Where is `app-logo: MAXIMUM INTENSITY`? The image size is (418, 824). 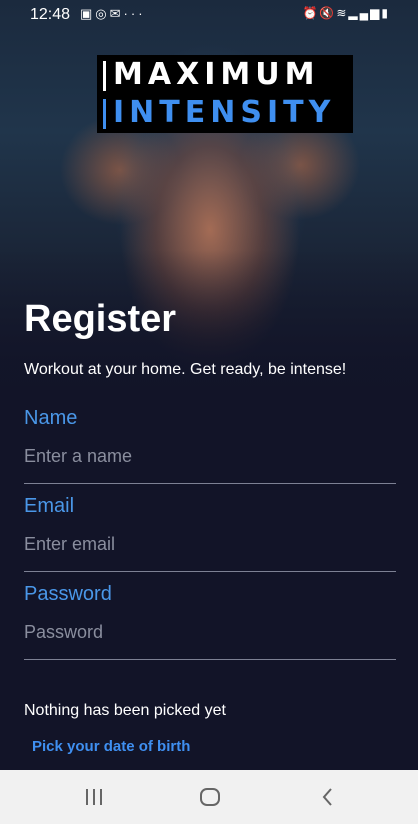
app-logo: MAXIMUM INTENSITY is located at coordinates (225, 94).